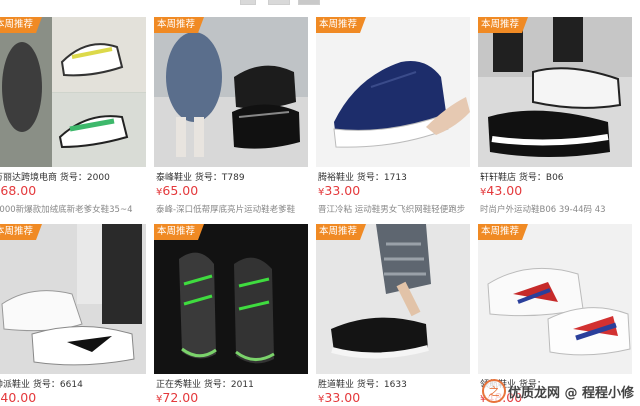  I want to click on store-line: 正在秀鞋业 货号：2011, so click(232, 383).